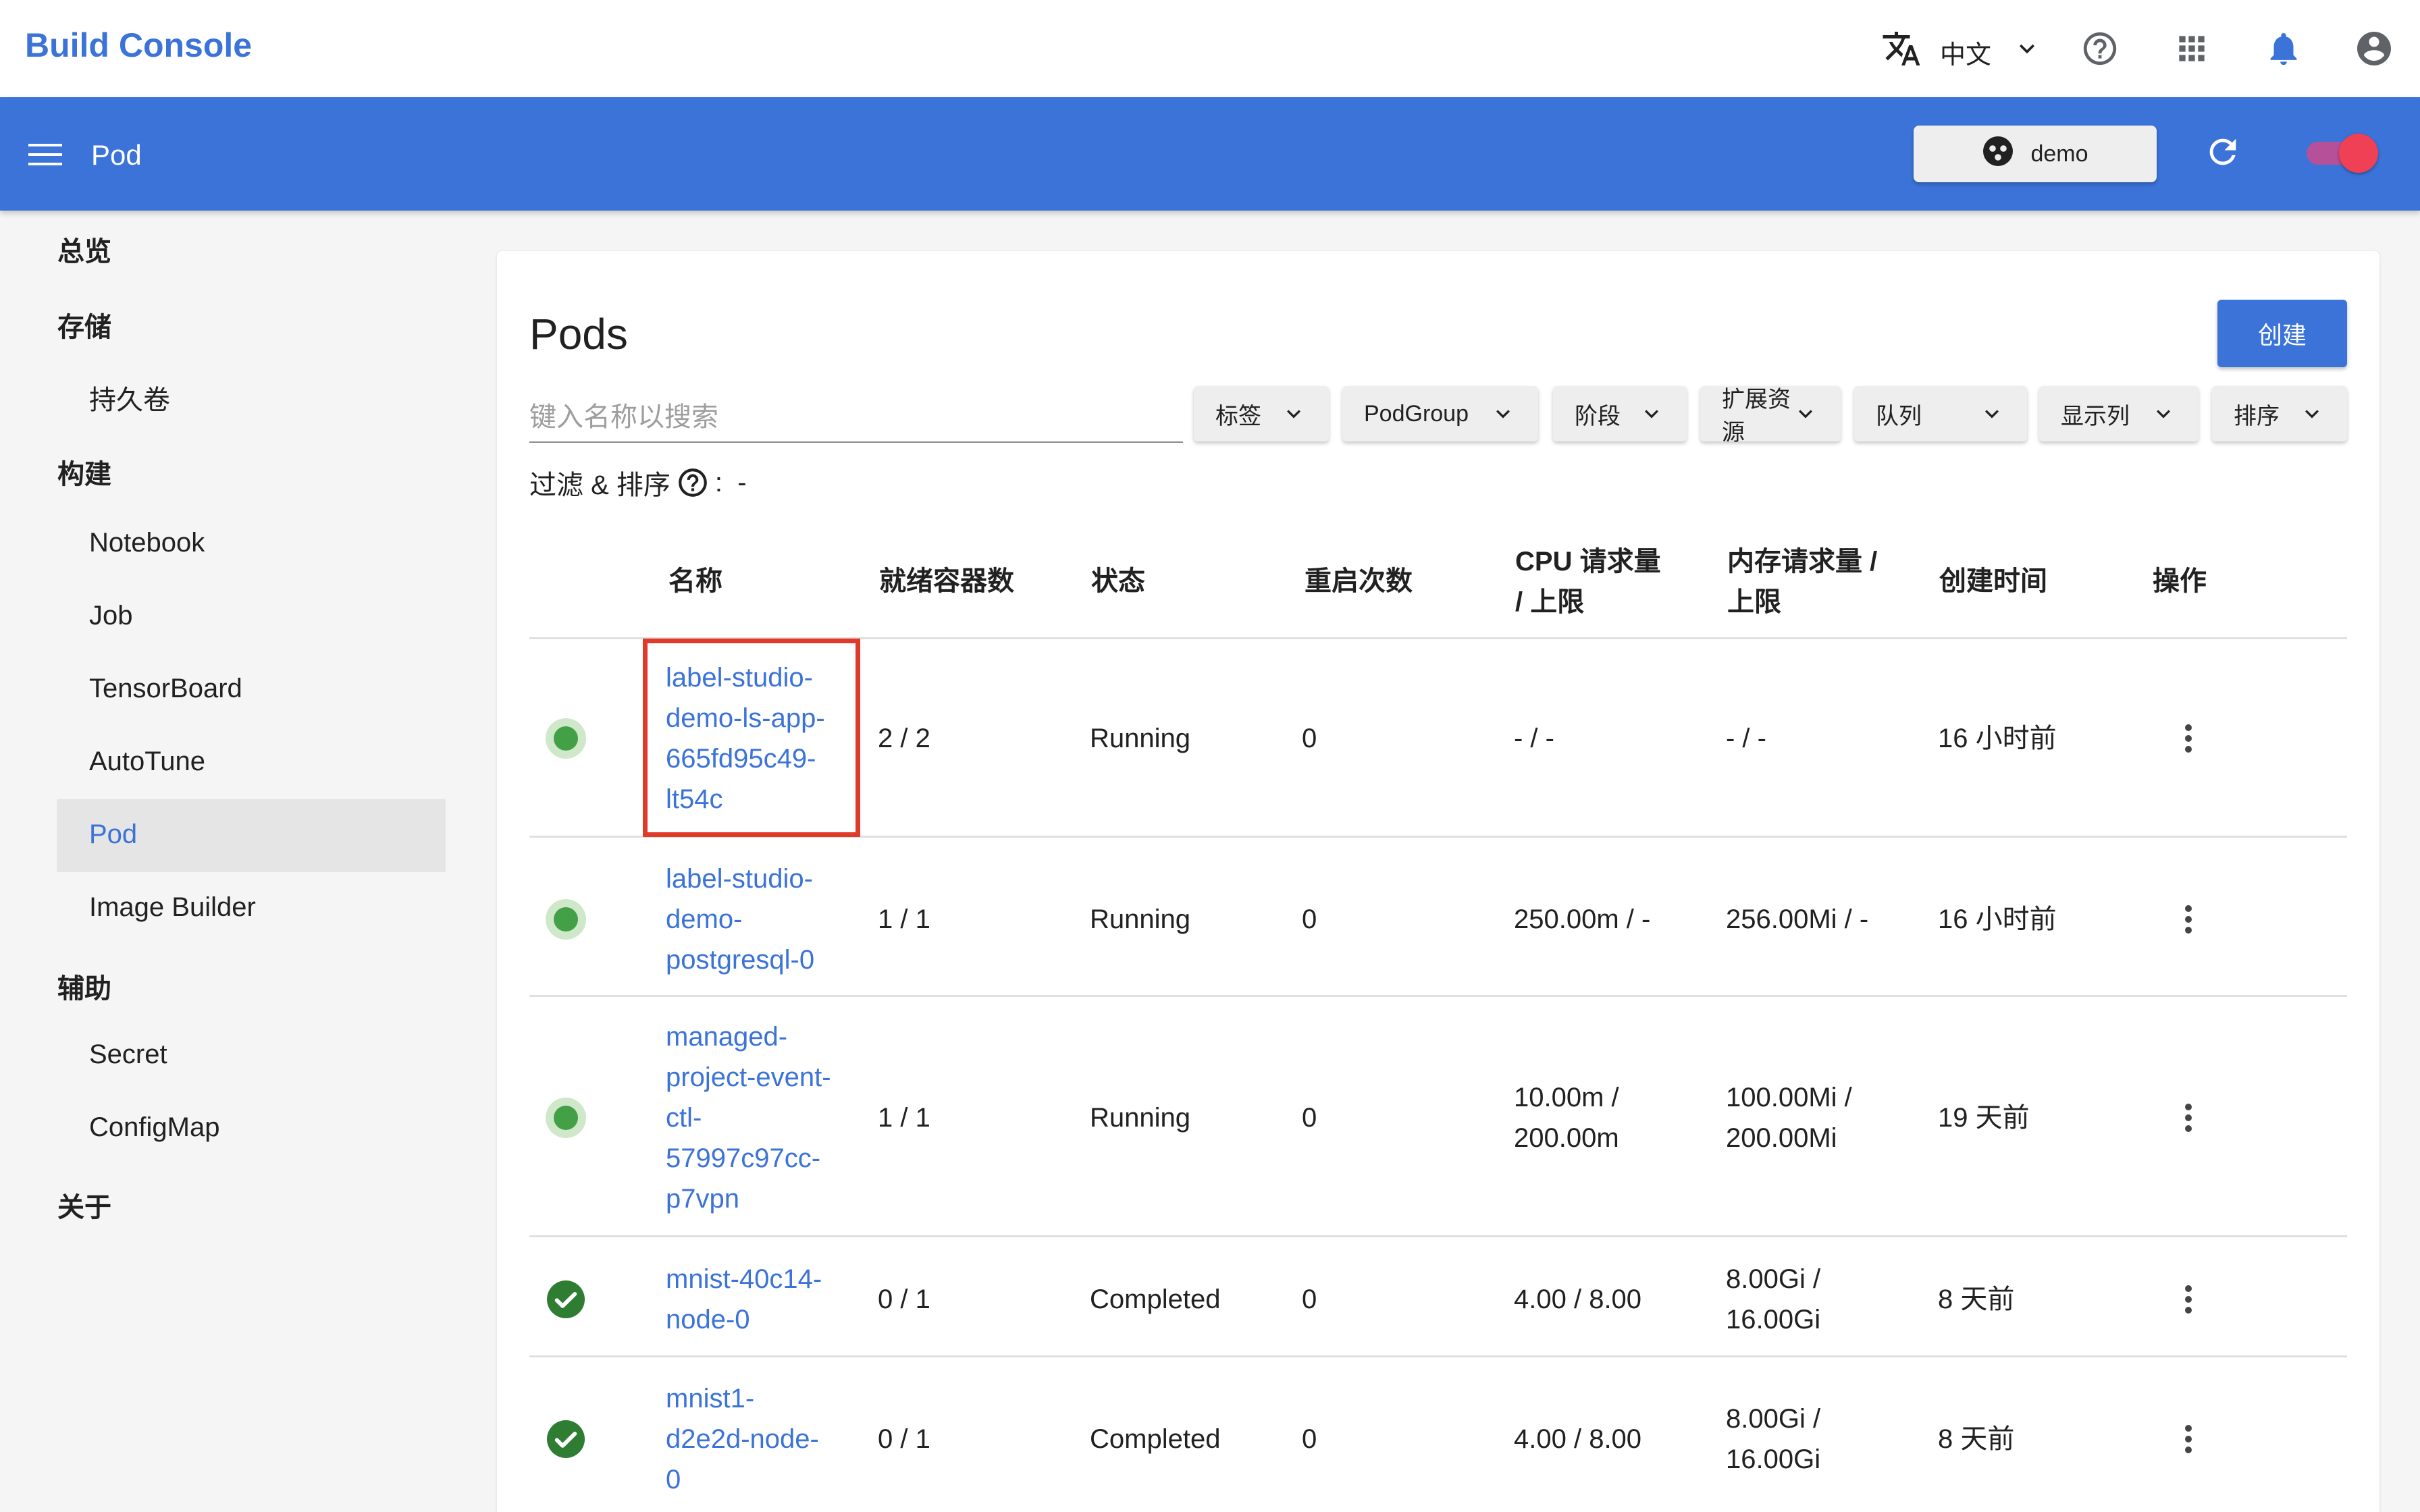  Describe the element at coordinates (1802, 581) in the screenshot. I see `column-header-5: 内存请求量 / 上限` at that location.